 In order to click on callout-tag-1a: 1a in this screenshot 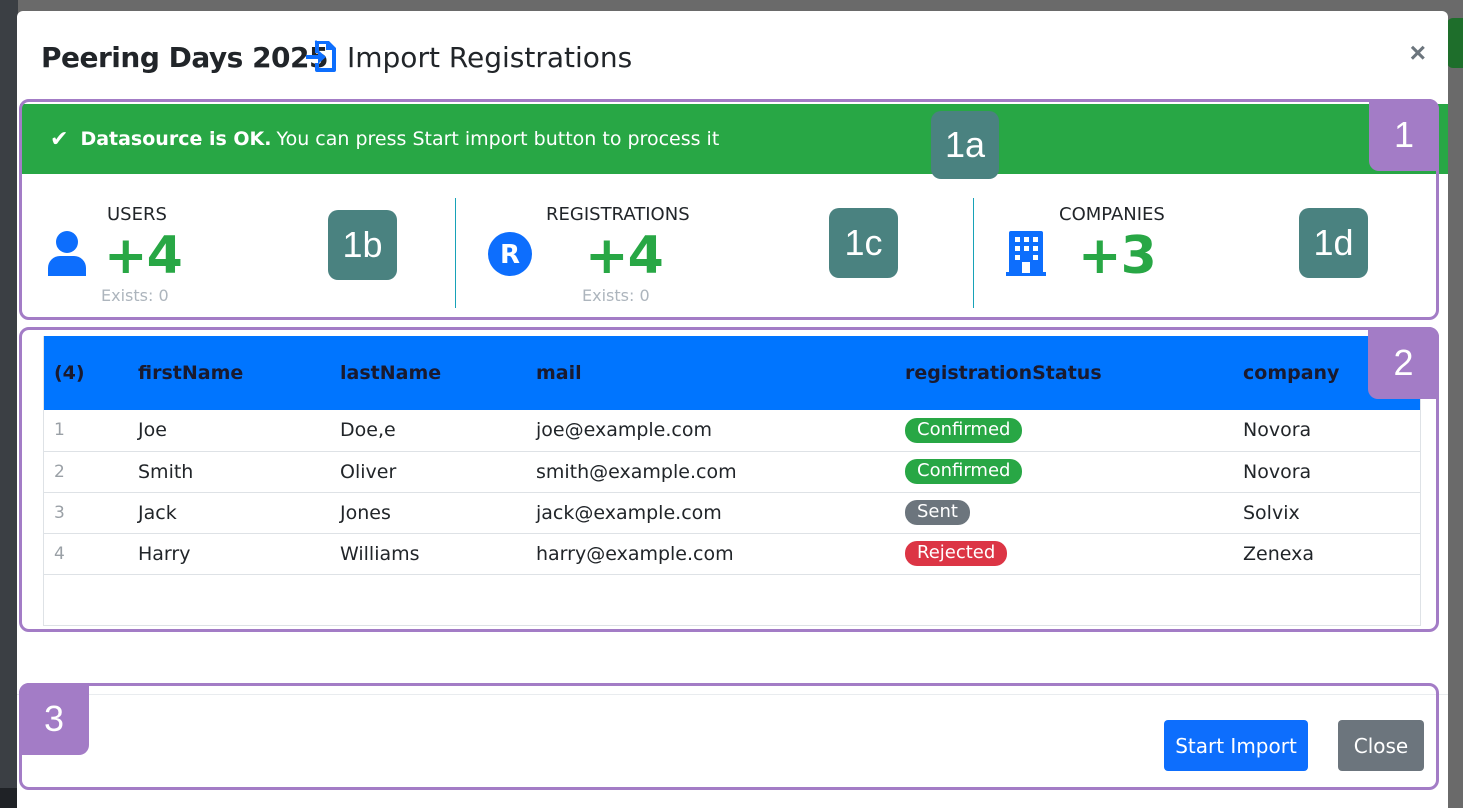, I will do `click(965, 145)`.